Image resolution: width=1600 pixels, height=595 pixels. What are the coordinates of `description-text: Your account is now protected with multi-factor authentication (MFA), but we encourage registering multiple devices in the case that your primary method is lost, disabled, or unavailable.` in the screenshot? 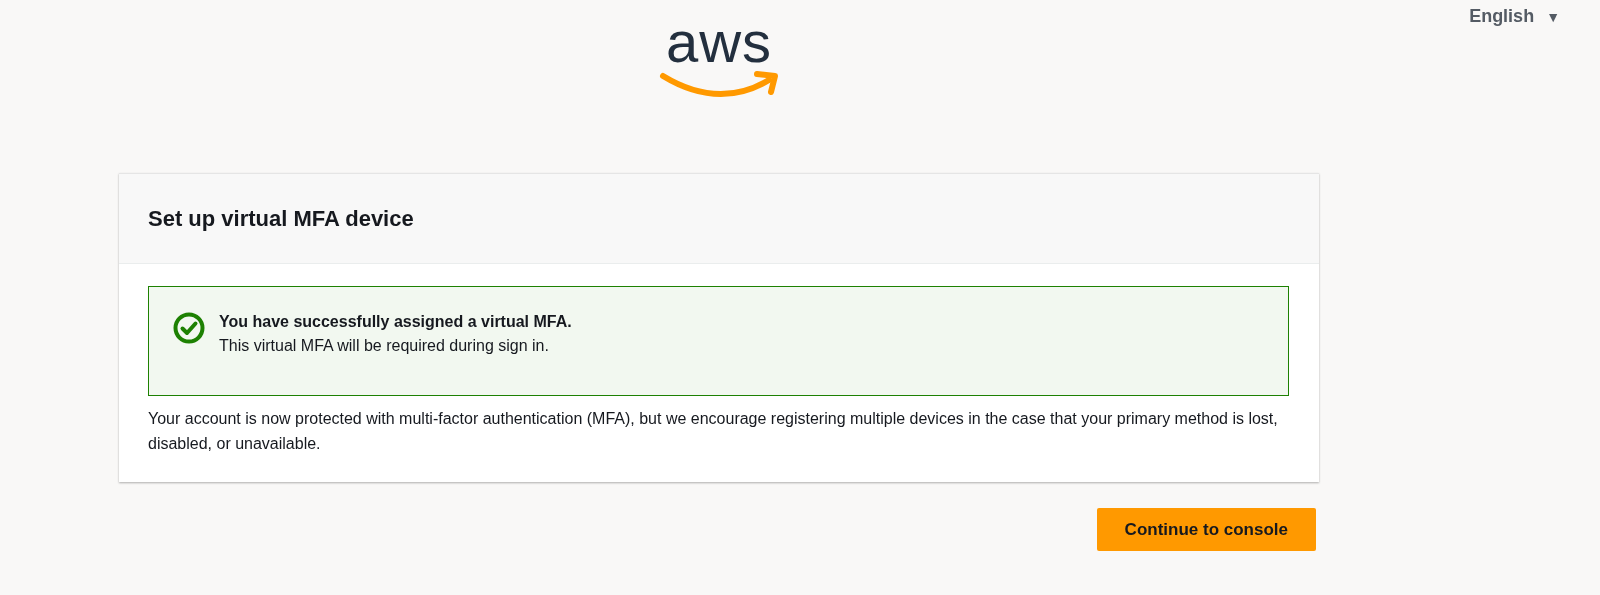 It's located at (713, 431).